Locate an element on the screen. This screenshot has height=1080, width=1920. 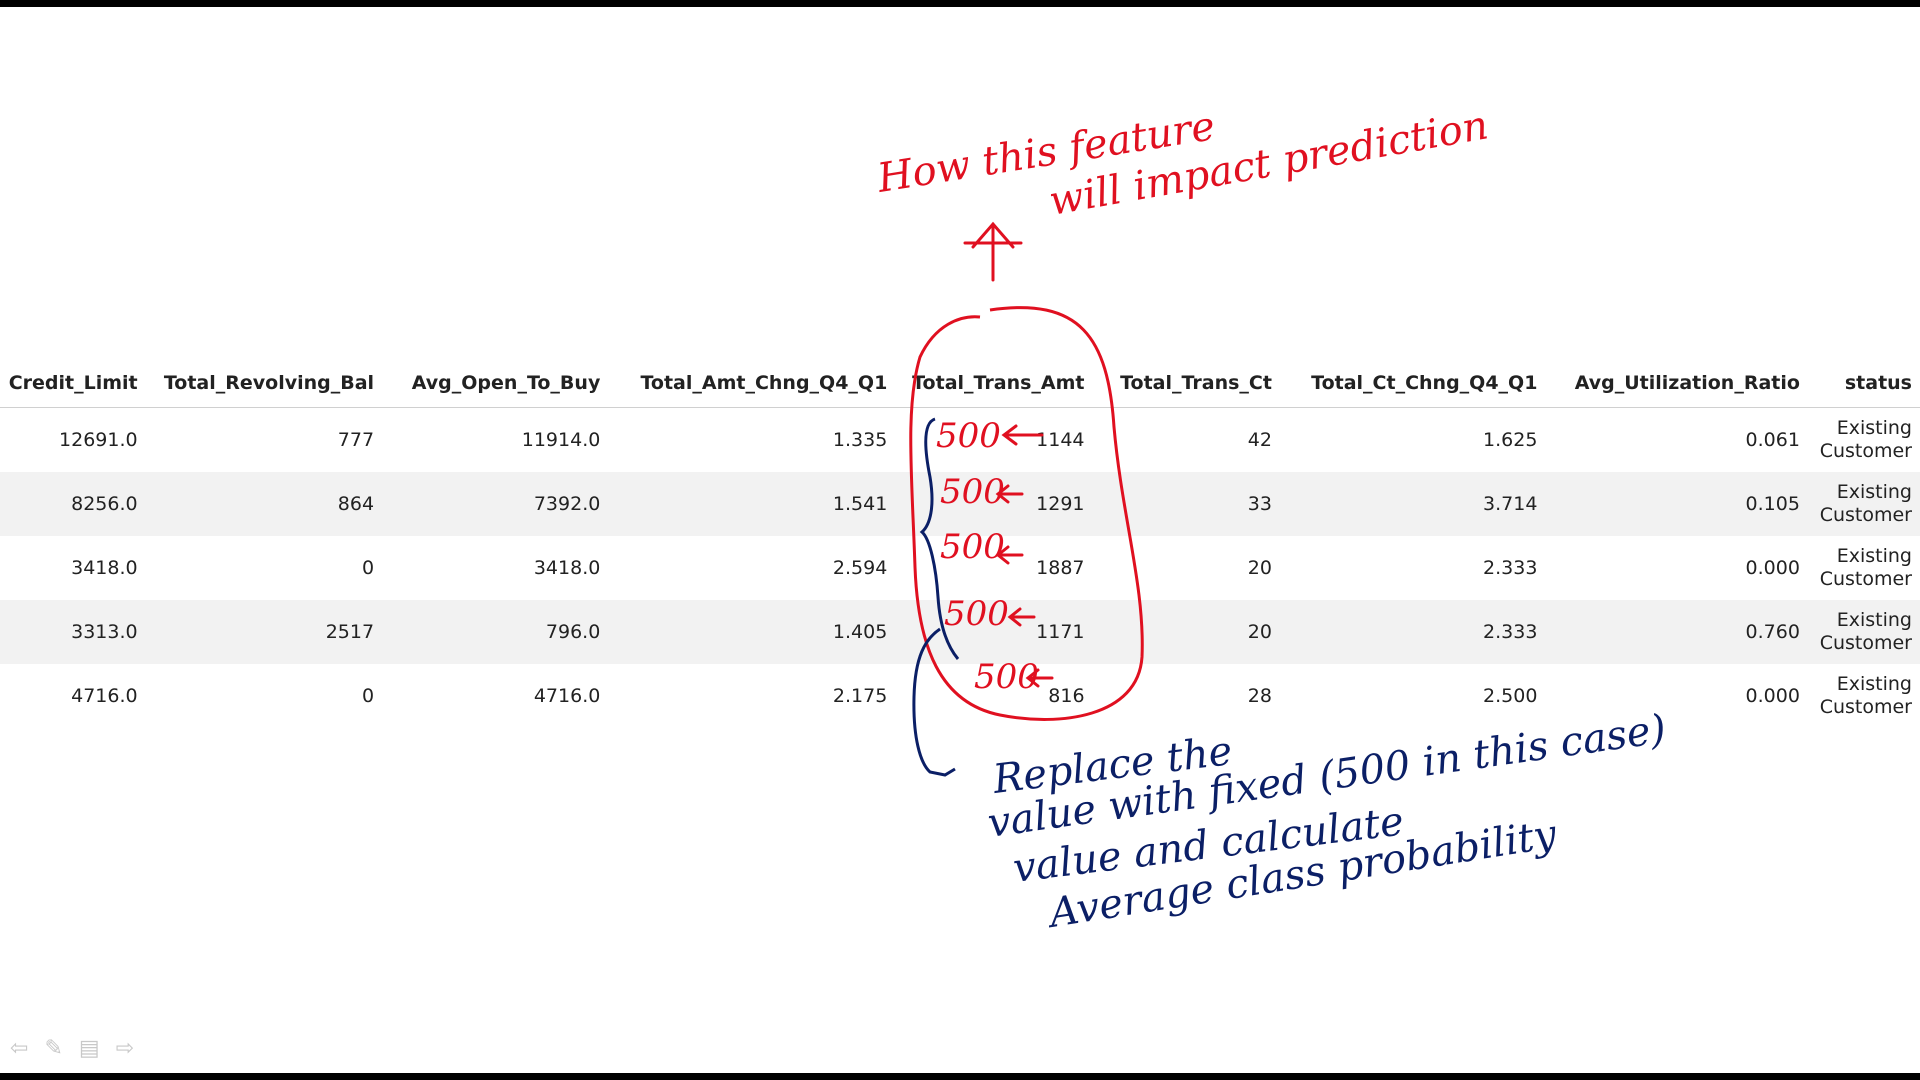
column-header-total-ct-chng: Total_Ct_Chng_Q4_Q1 is located at coordinates (1412, 383).